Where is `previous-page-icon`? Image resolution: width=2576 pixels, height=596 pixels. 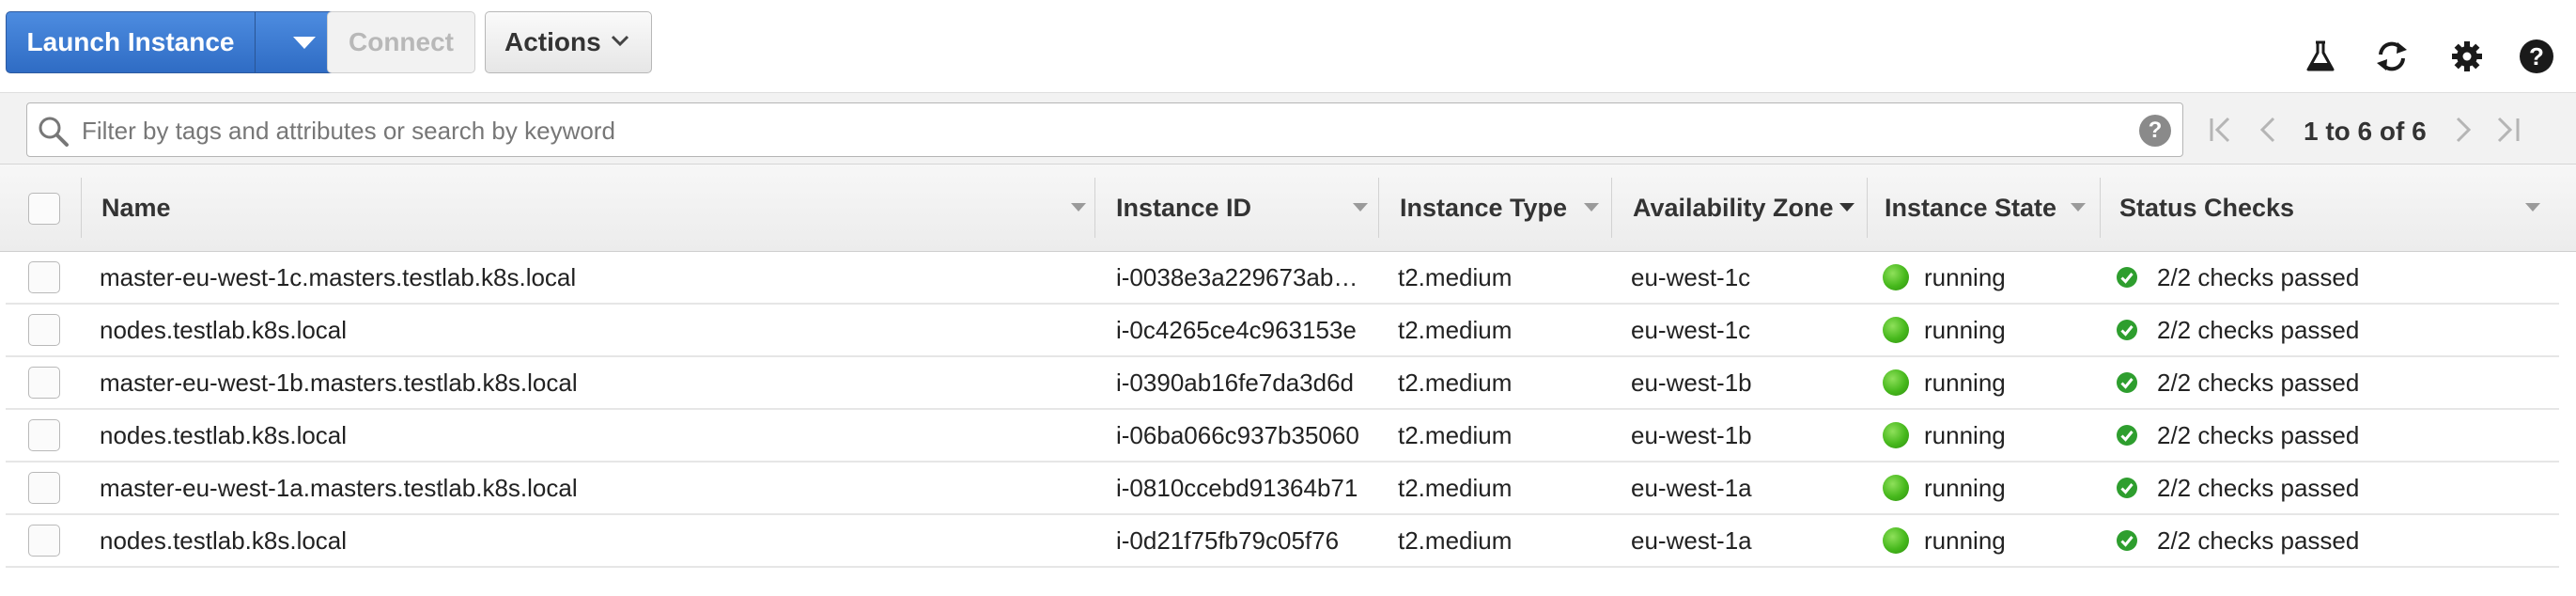
previous-page-icon is located at coordinates (2268, 130).